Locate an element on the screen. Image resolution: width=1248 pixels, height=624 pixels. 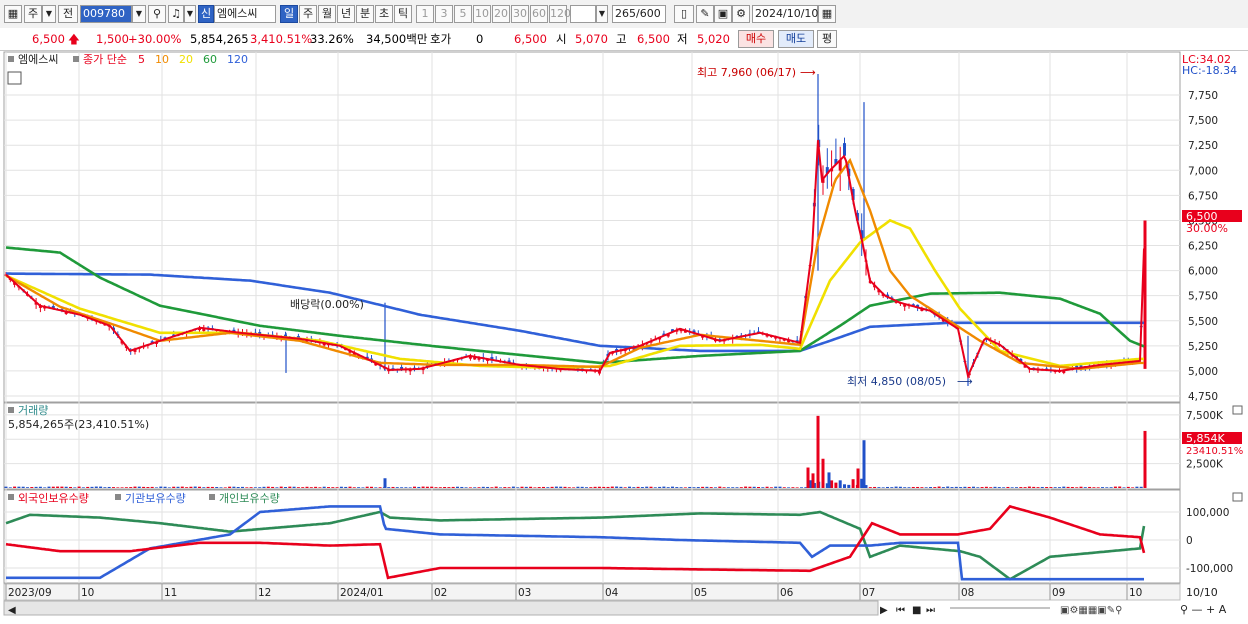
stock-code-dropdown-icon: ▼ is located at coordinates (139, 14).